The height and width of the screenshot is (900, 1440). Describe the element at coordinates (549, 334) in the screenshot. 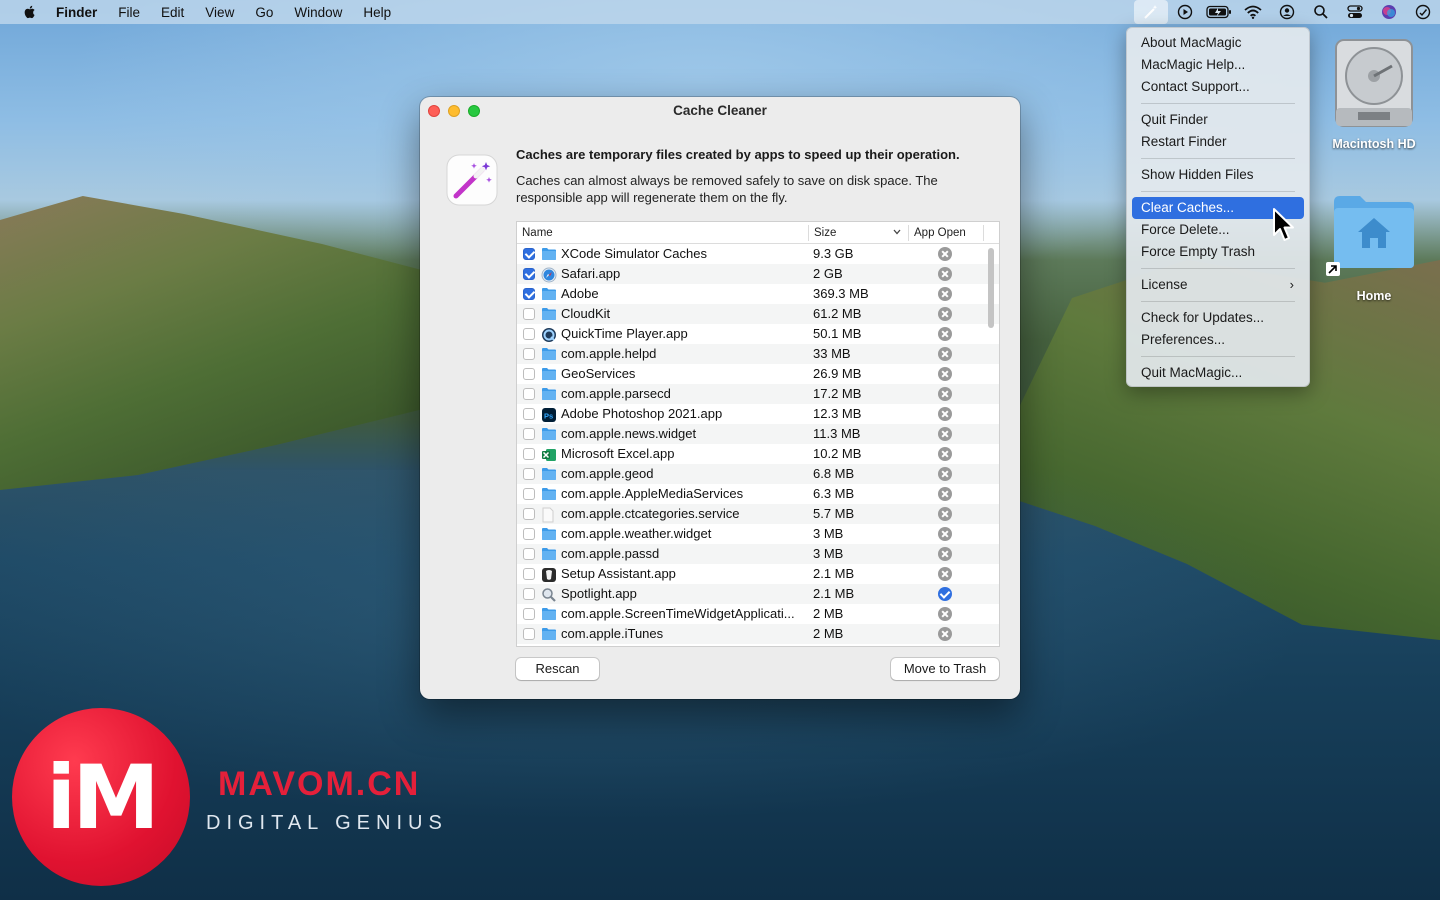

I see `quicktime-icon` at that location.